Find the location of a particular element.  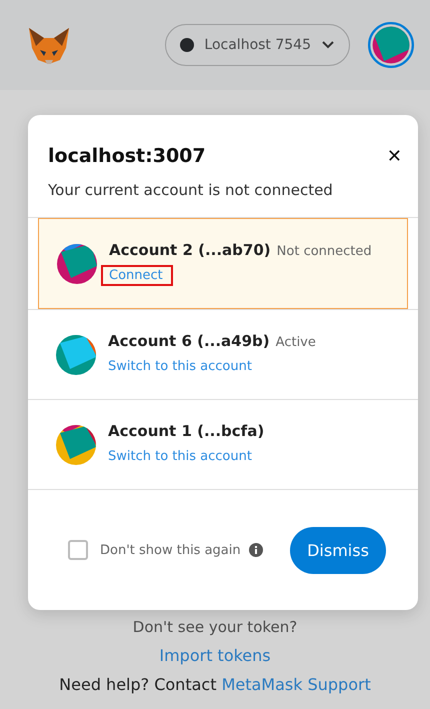

account-status: Not connected is located at coordinates (324, 251).